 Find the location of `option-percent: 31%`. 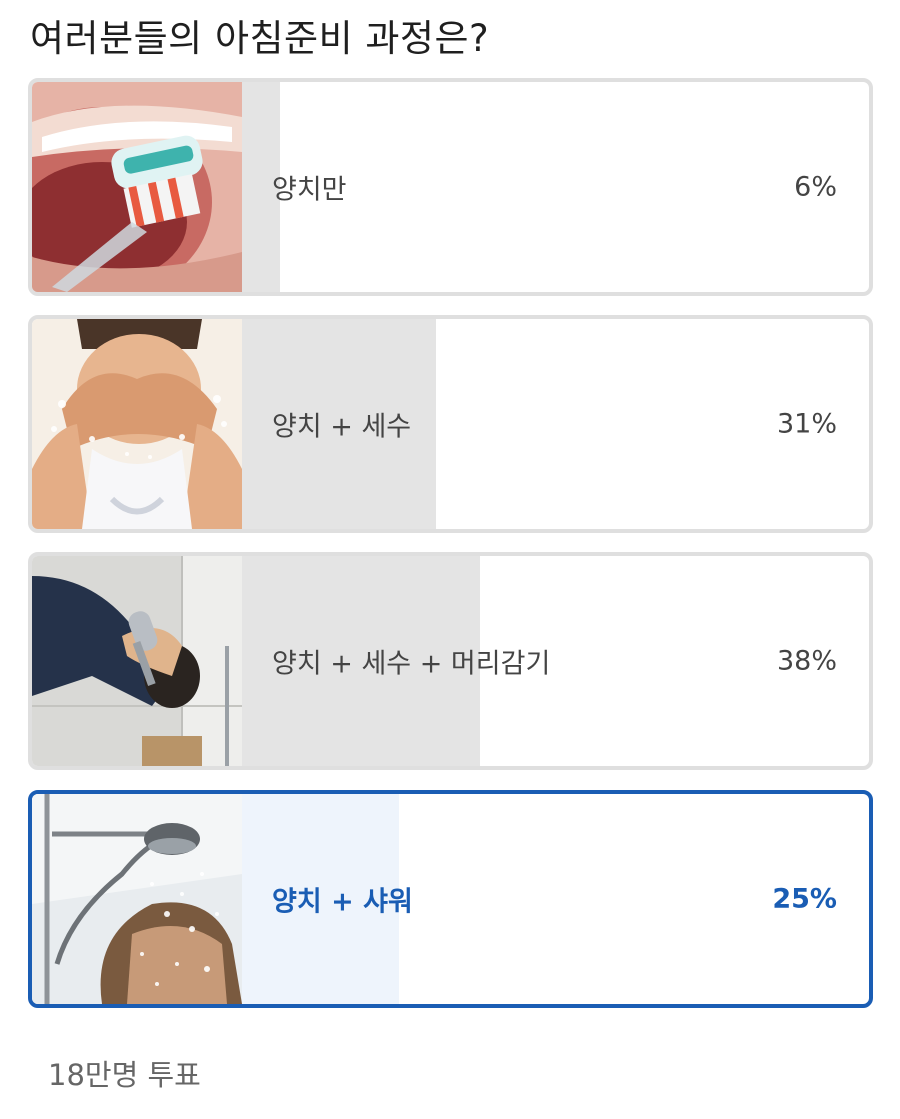

option-percent: 31% is located at coordinates (806, 424).